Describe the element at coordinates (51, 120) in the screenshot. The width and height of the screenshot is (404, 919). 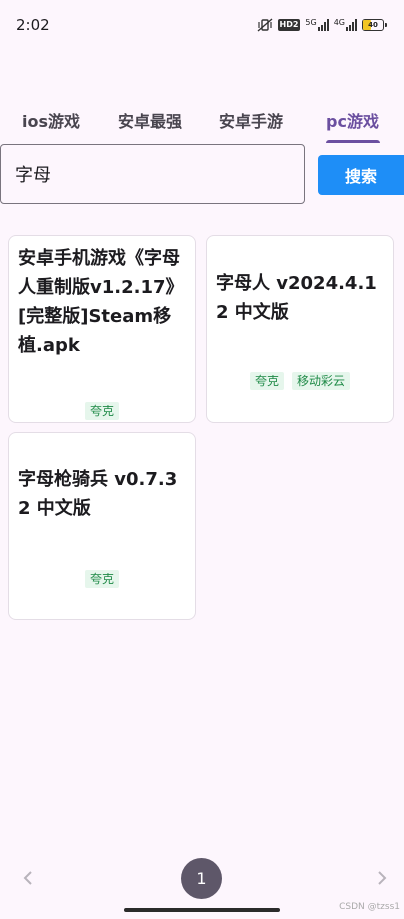
I see `tab-ios-games: ios游戏` at that location.